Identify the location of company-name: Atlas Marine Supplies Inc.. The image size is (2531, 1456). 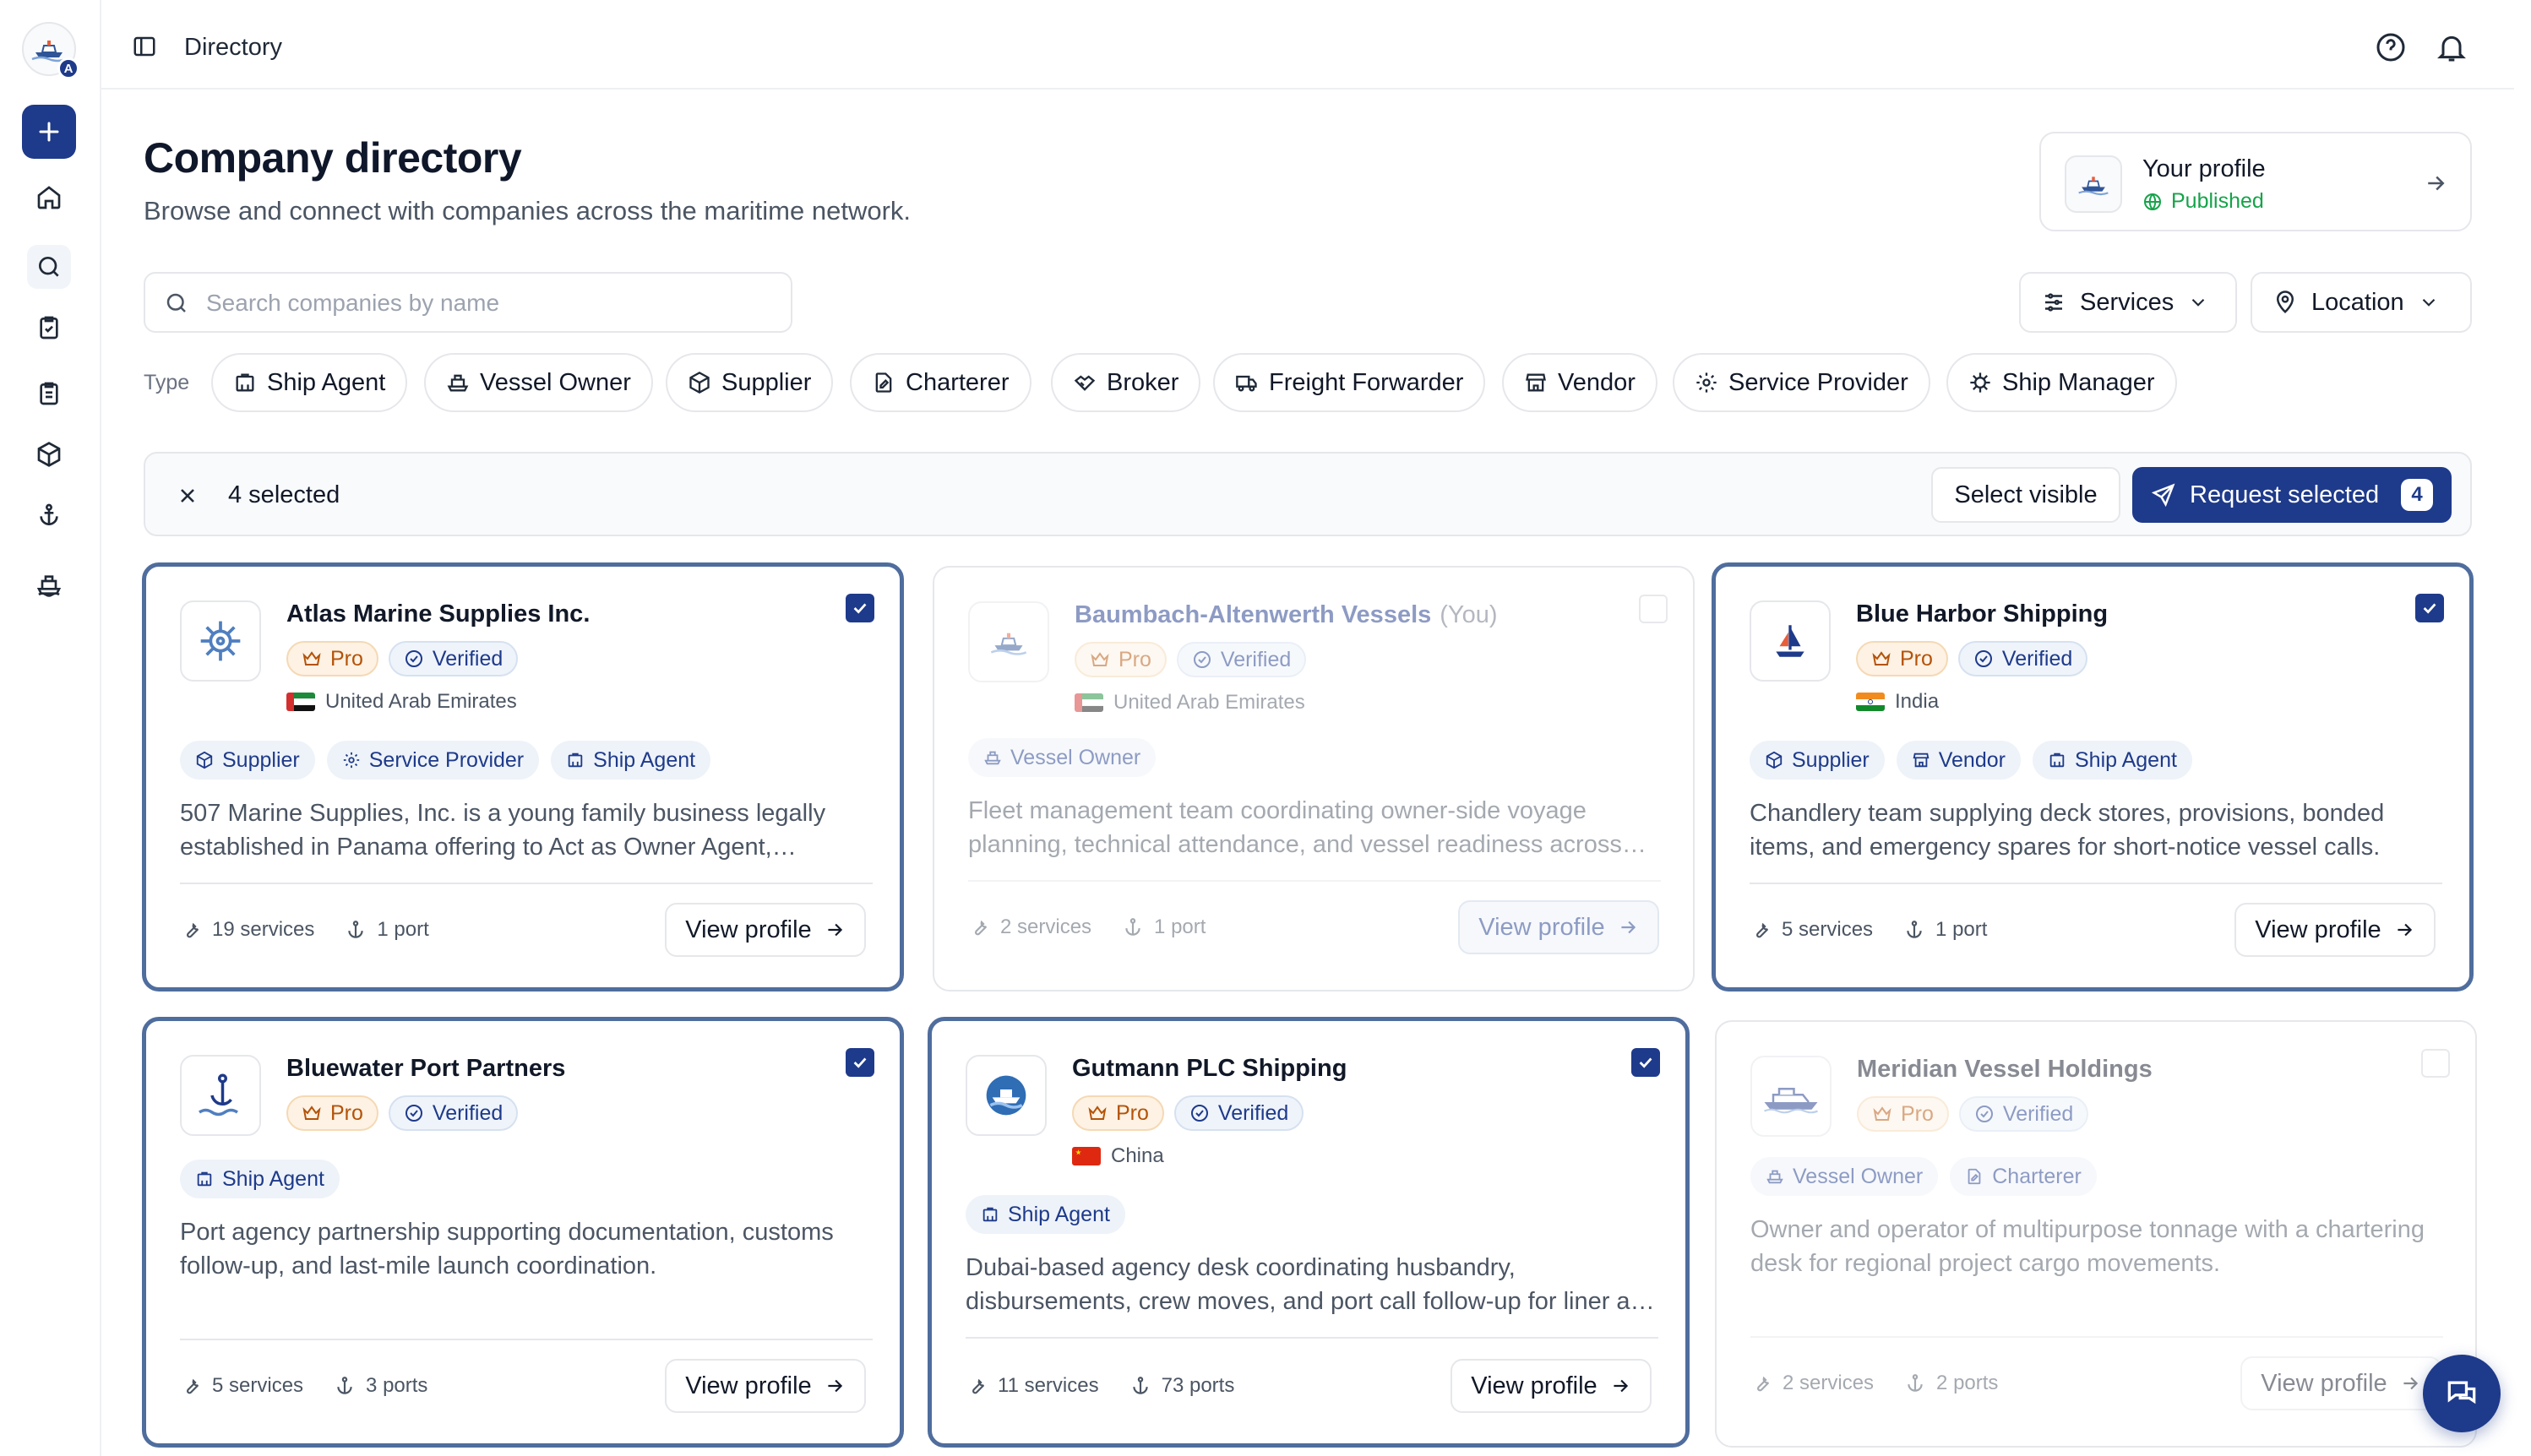
(439, 613).